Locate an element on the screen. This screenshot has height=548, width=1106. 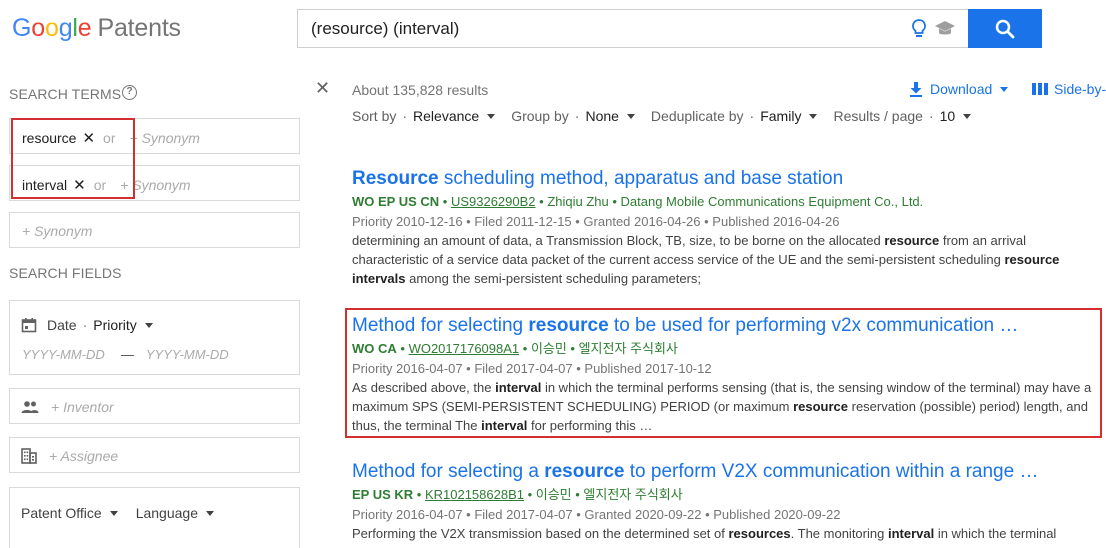
title-highlight: Resource is located at coordinates (395, 178).